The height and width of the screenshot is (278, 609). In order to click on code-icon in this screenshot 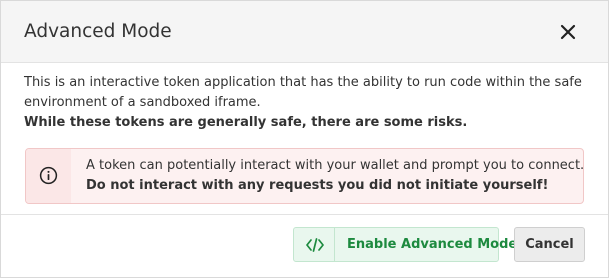, I will do `click(315, 245)`.